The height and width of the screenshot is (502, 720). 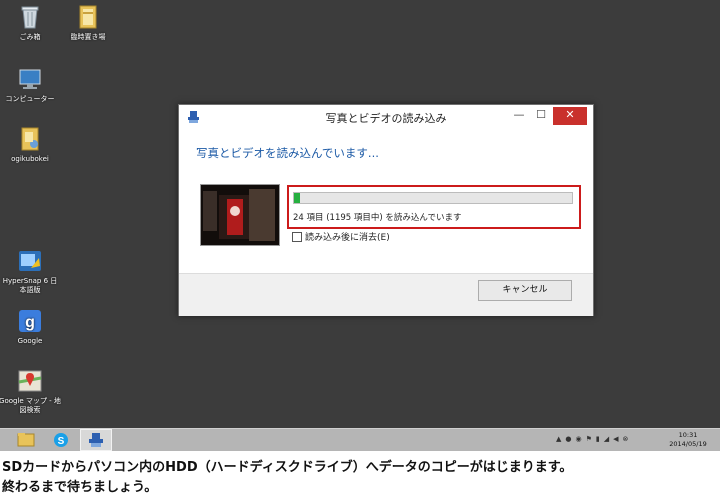 I want to click on progress-fill, so click(x=297, y=198).